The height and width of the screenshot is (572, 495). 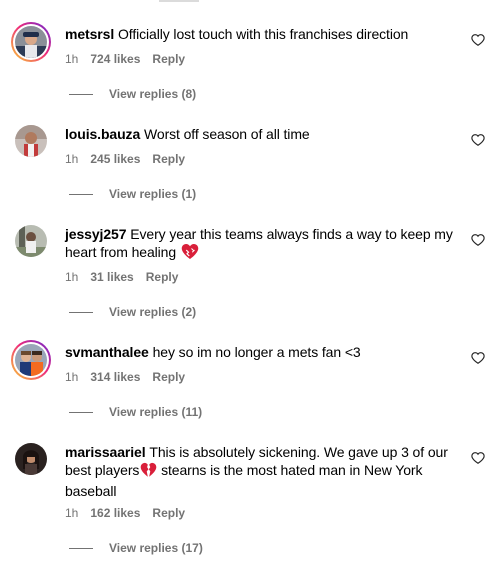 What do you see at coordinates (227, 134) in the screenshot?
I see `comment-text: Worst off season of all time` at bounding box center [227, 134].